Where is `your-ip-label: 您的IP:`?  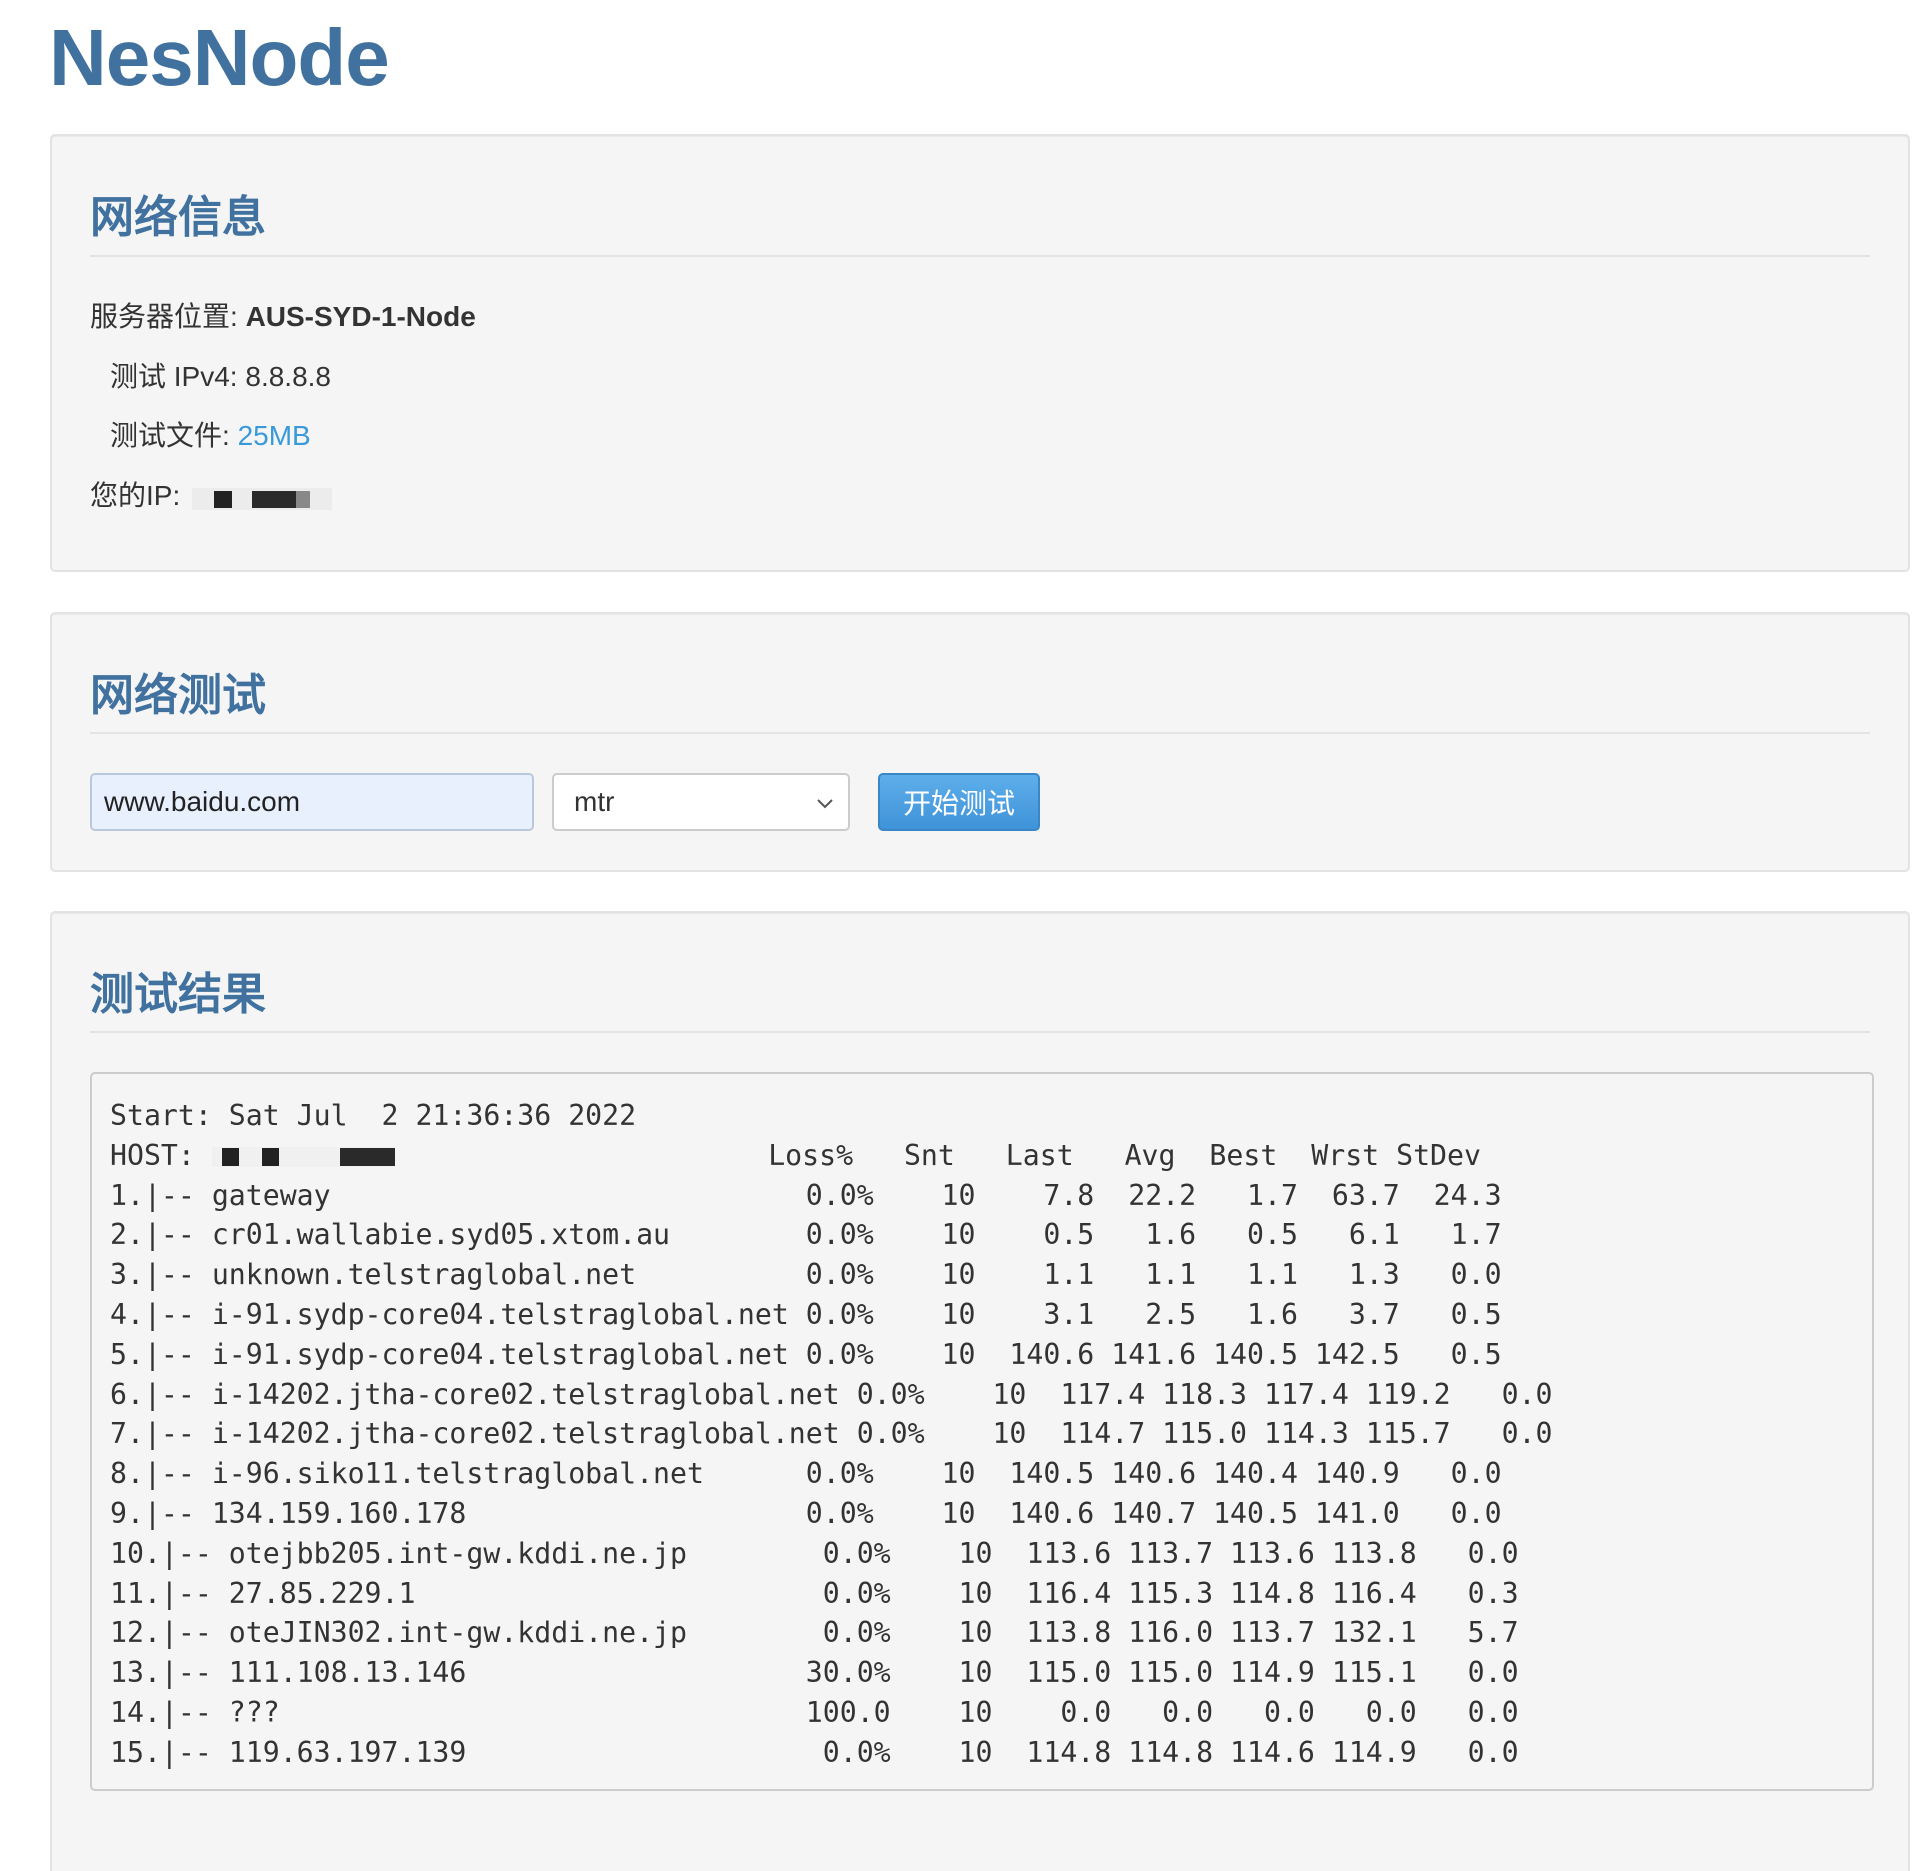 your-ip-label: 您的IP: is located at coordinates (135, 495).